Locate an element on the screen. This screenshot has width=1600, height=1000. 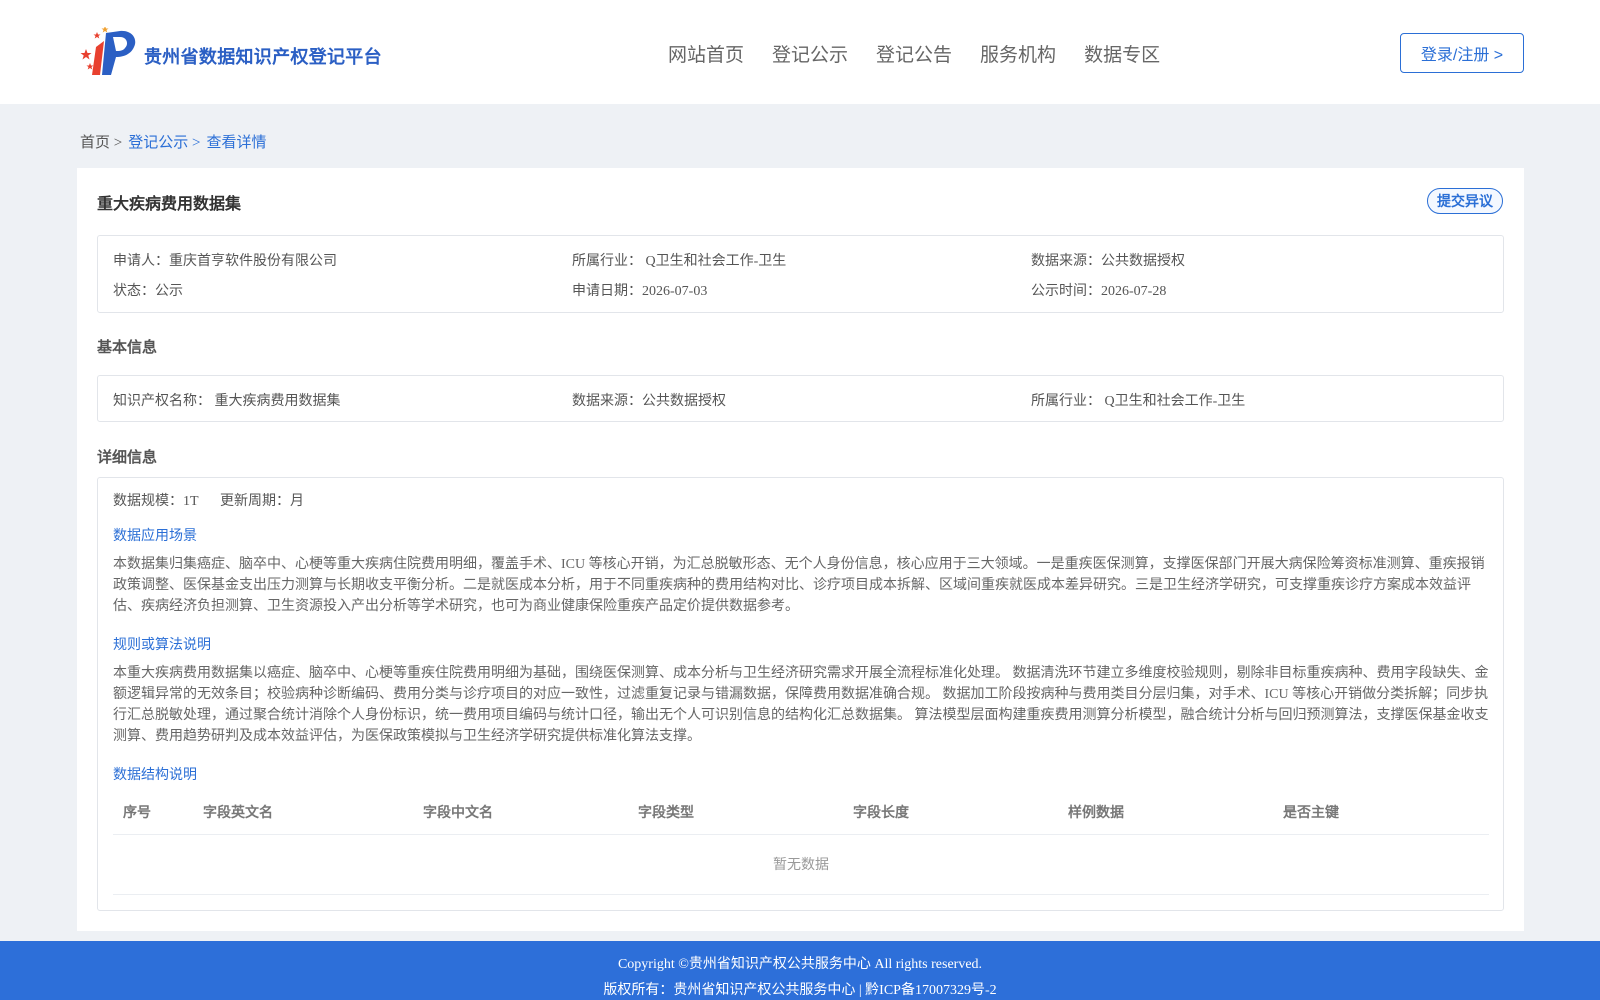
breadcrumb-home: 首页 > is located at coordinates (101, 141).